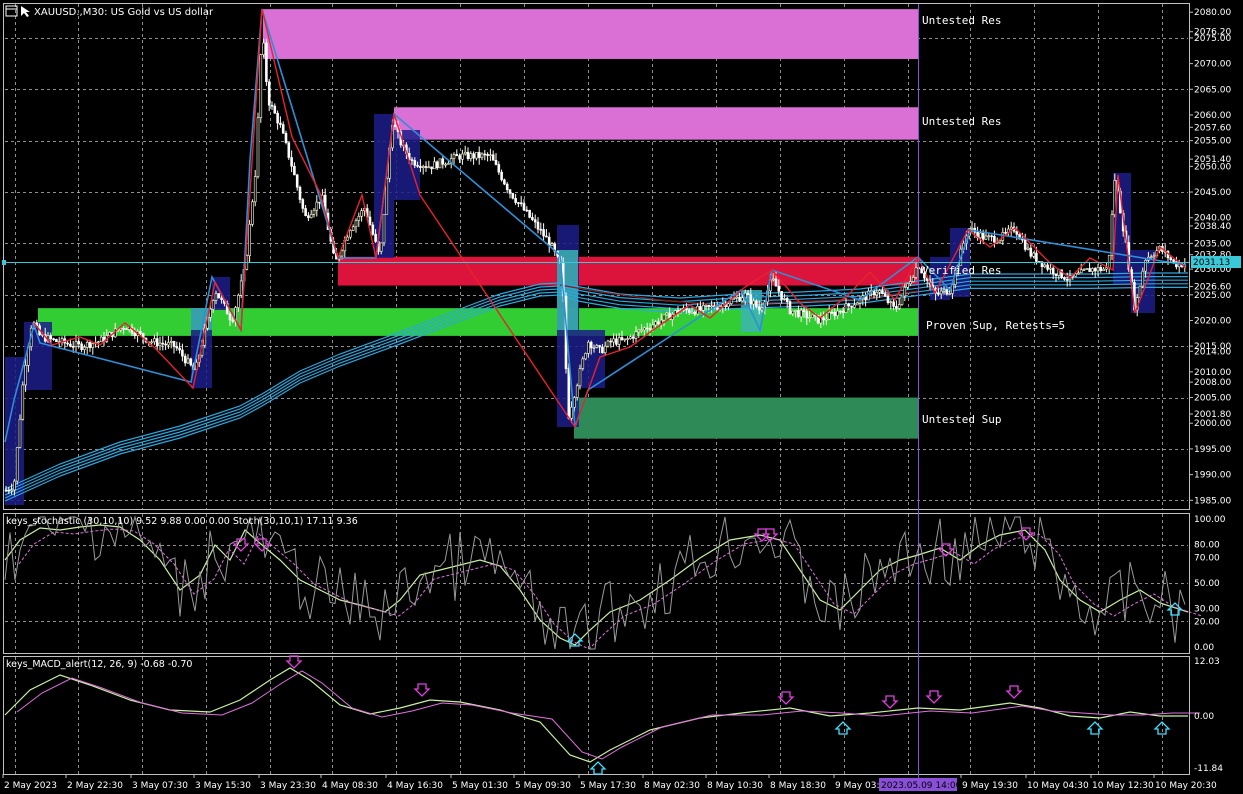 The width and height of the screenshot is (1243, 794). Describe the element at coordinates (1212, 227) in the screenshot. I see `price-label: 2038.40` at that location.